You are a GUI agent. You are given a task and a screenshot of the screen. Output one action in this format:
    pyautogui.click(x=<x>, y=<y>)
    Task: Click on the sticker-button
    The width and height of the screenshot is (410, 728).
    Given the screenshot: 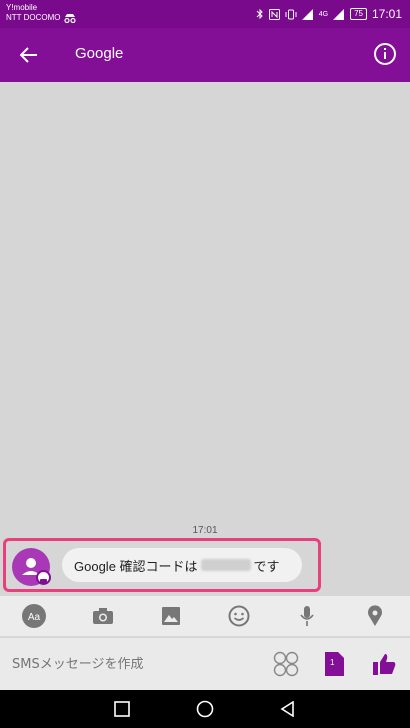 What is the action you would take?
    pyautogui.click(x=286, y=664)
    